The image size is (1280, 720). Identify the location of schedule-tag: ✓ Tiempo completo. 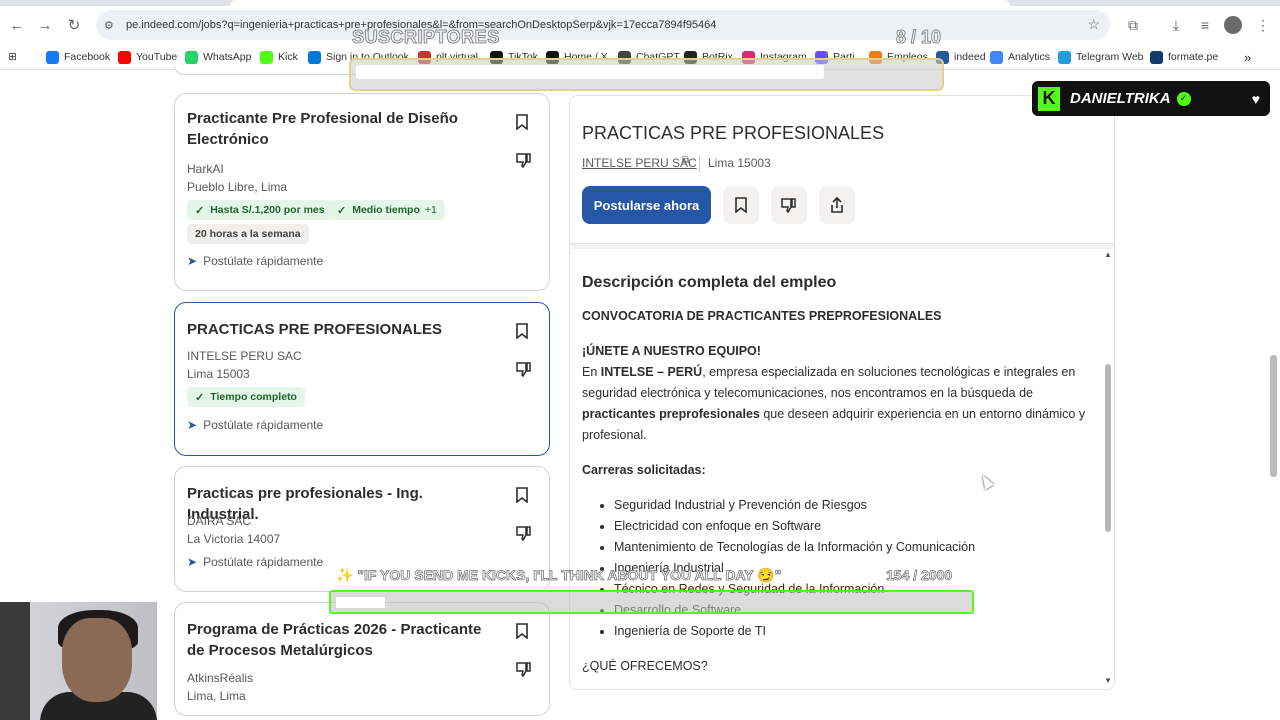
(246, 397).